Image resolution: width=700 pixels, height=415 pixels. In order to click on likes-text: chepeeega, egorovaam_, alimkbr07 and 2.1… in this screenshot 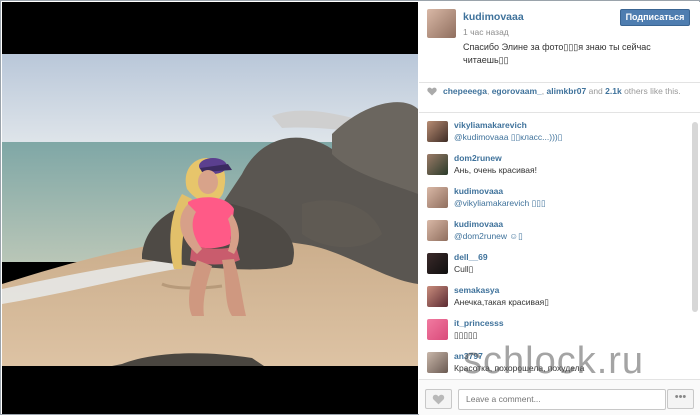, I will do `click(562, 91)`.